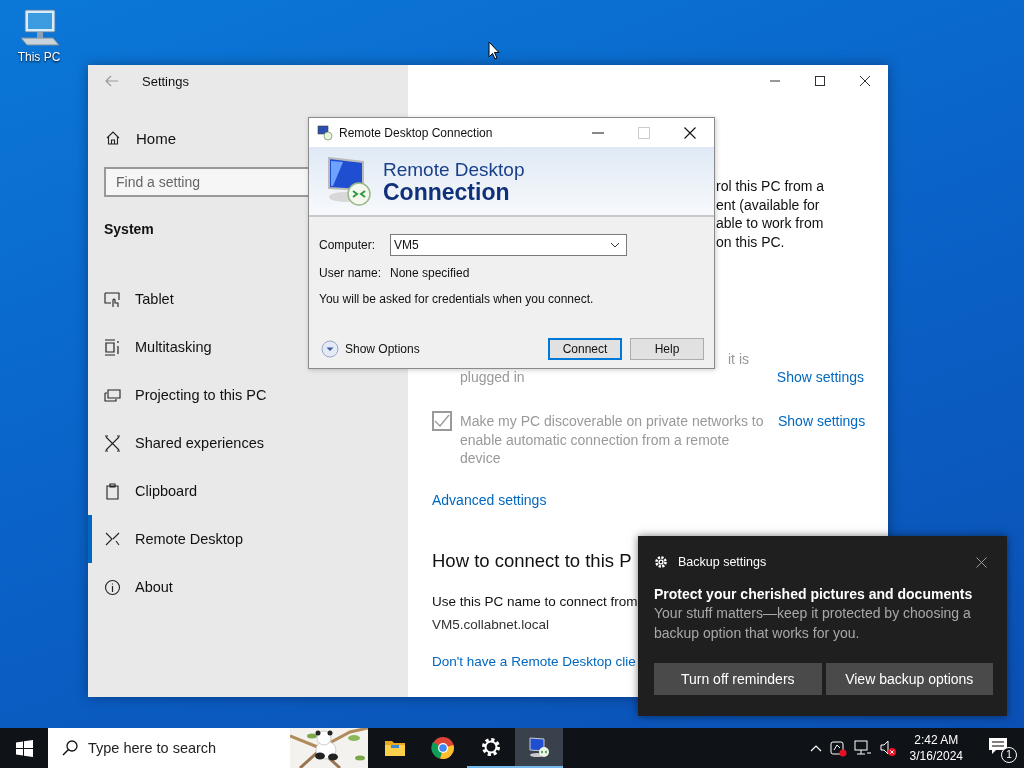 The width and height of the screenshot is (1024, 768). Describe the element at coordinates (936, 756) in the screenshot. I see `clock-date: 3/16/2024` at that location.